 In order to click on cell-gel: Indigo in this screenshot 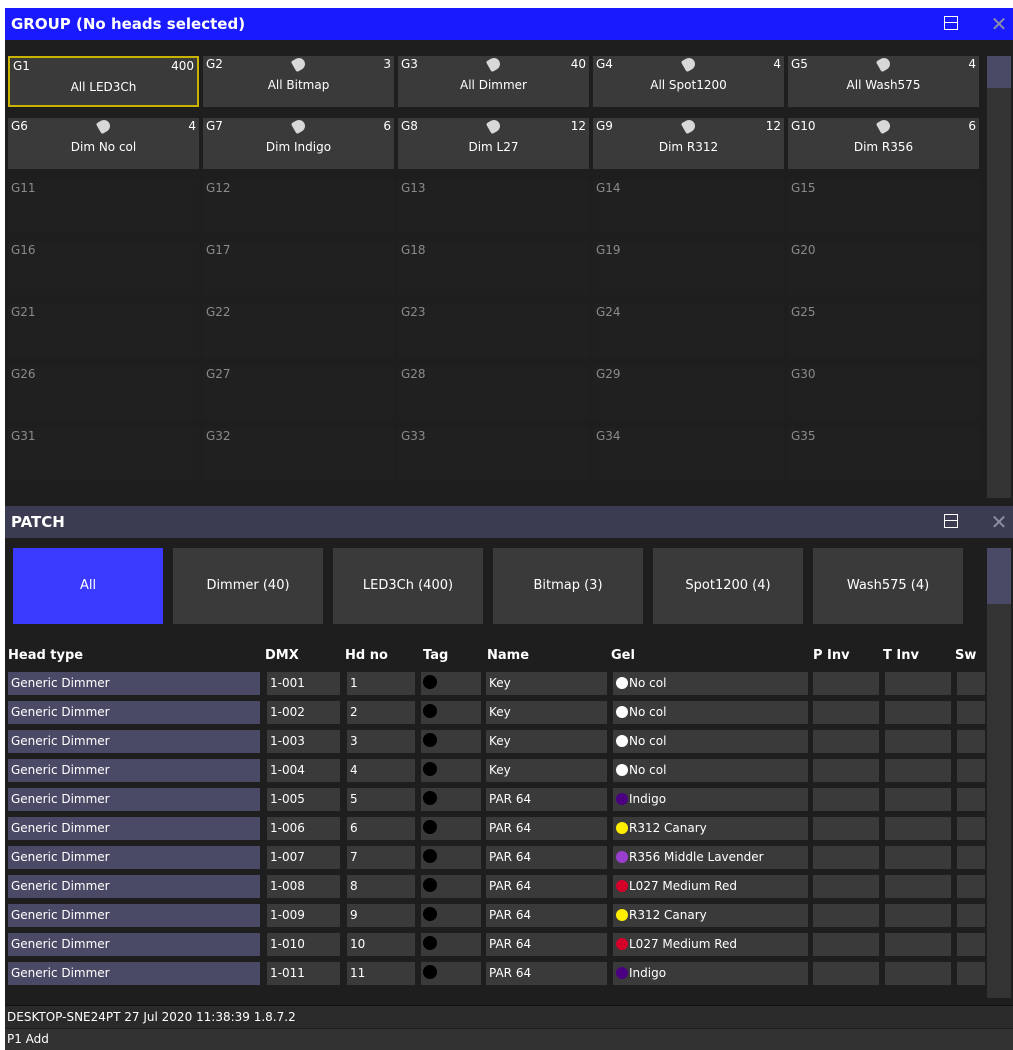, I will do `click(710, 799)`.